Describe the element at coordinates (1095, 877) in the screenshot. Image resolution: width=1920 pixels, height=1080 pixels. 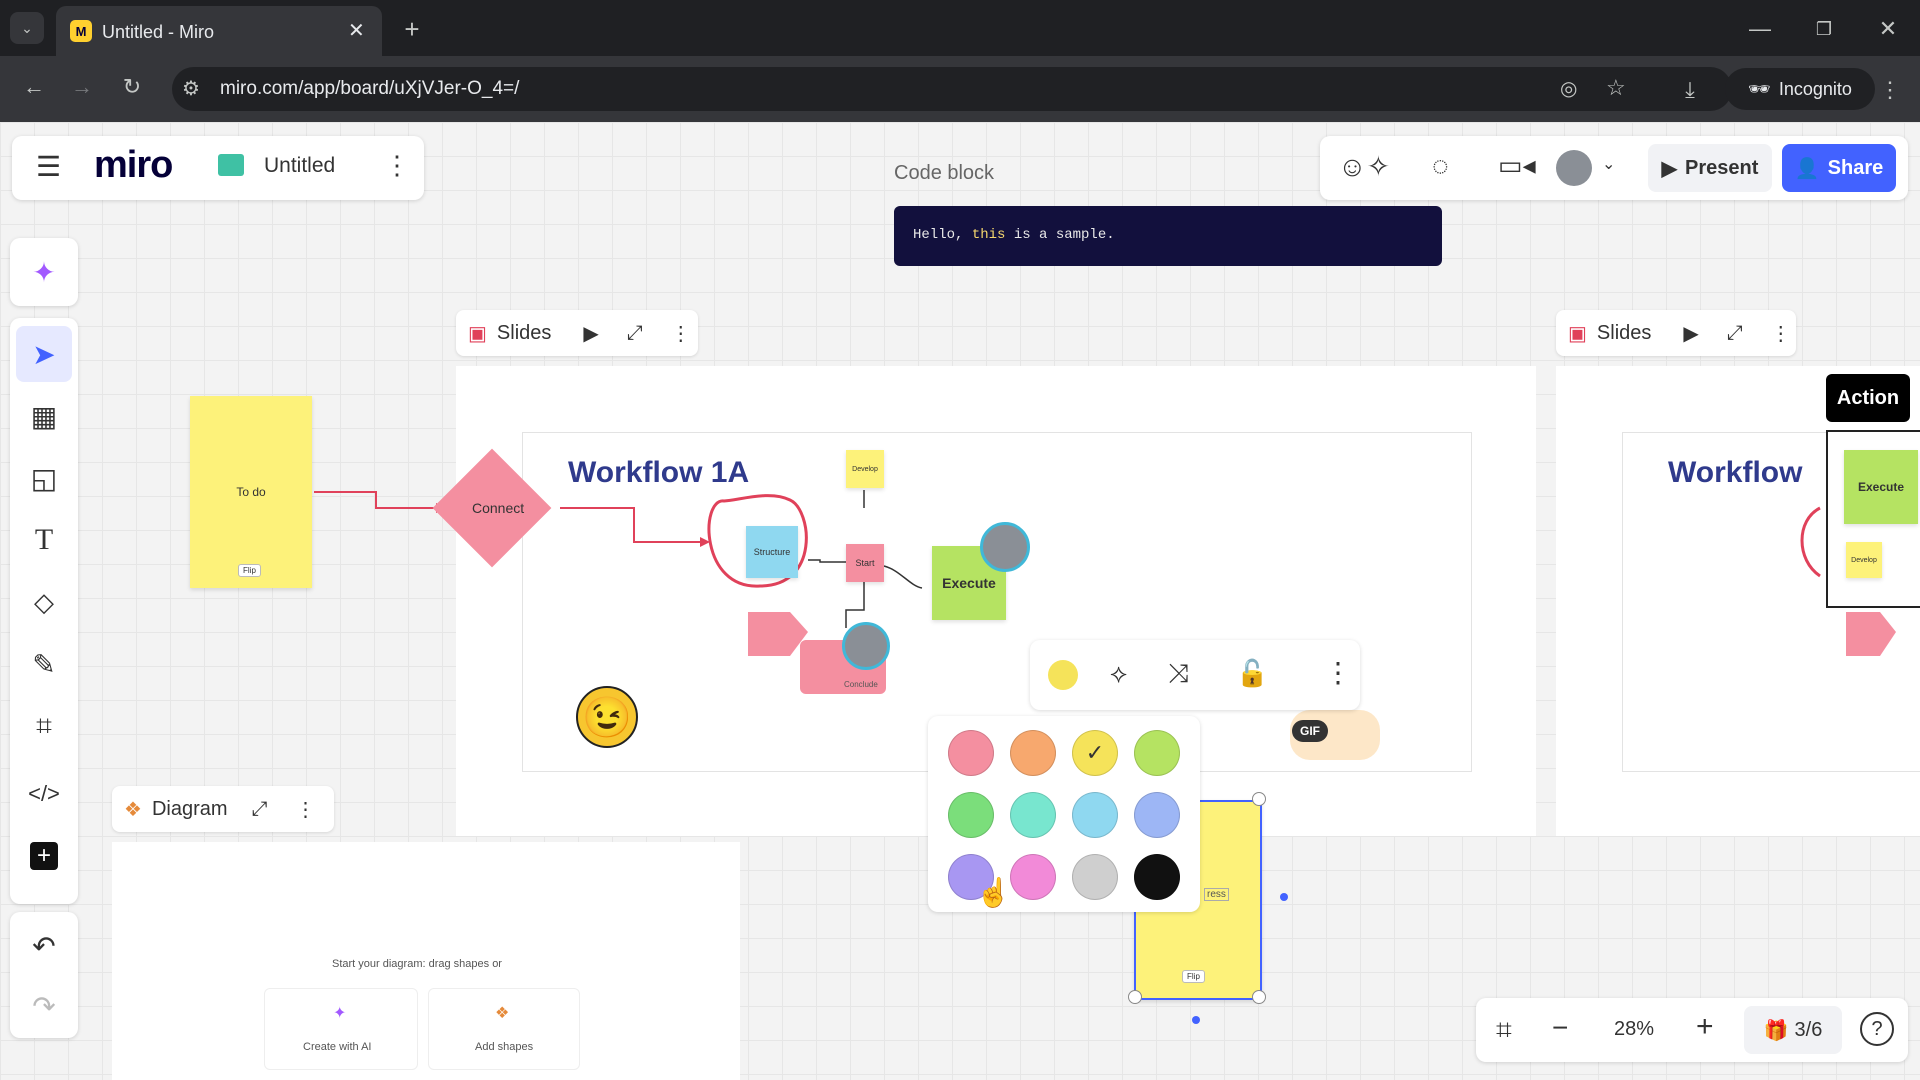
I see `color-swatch-gray` at that location.